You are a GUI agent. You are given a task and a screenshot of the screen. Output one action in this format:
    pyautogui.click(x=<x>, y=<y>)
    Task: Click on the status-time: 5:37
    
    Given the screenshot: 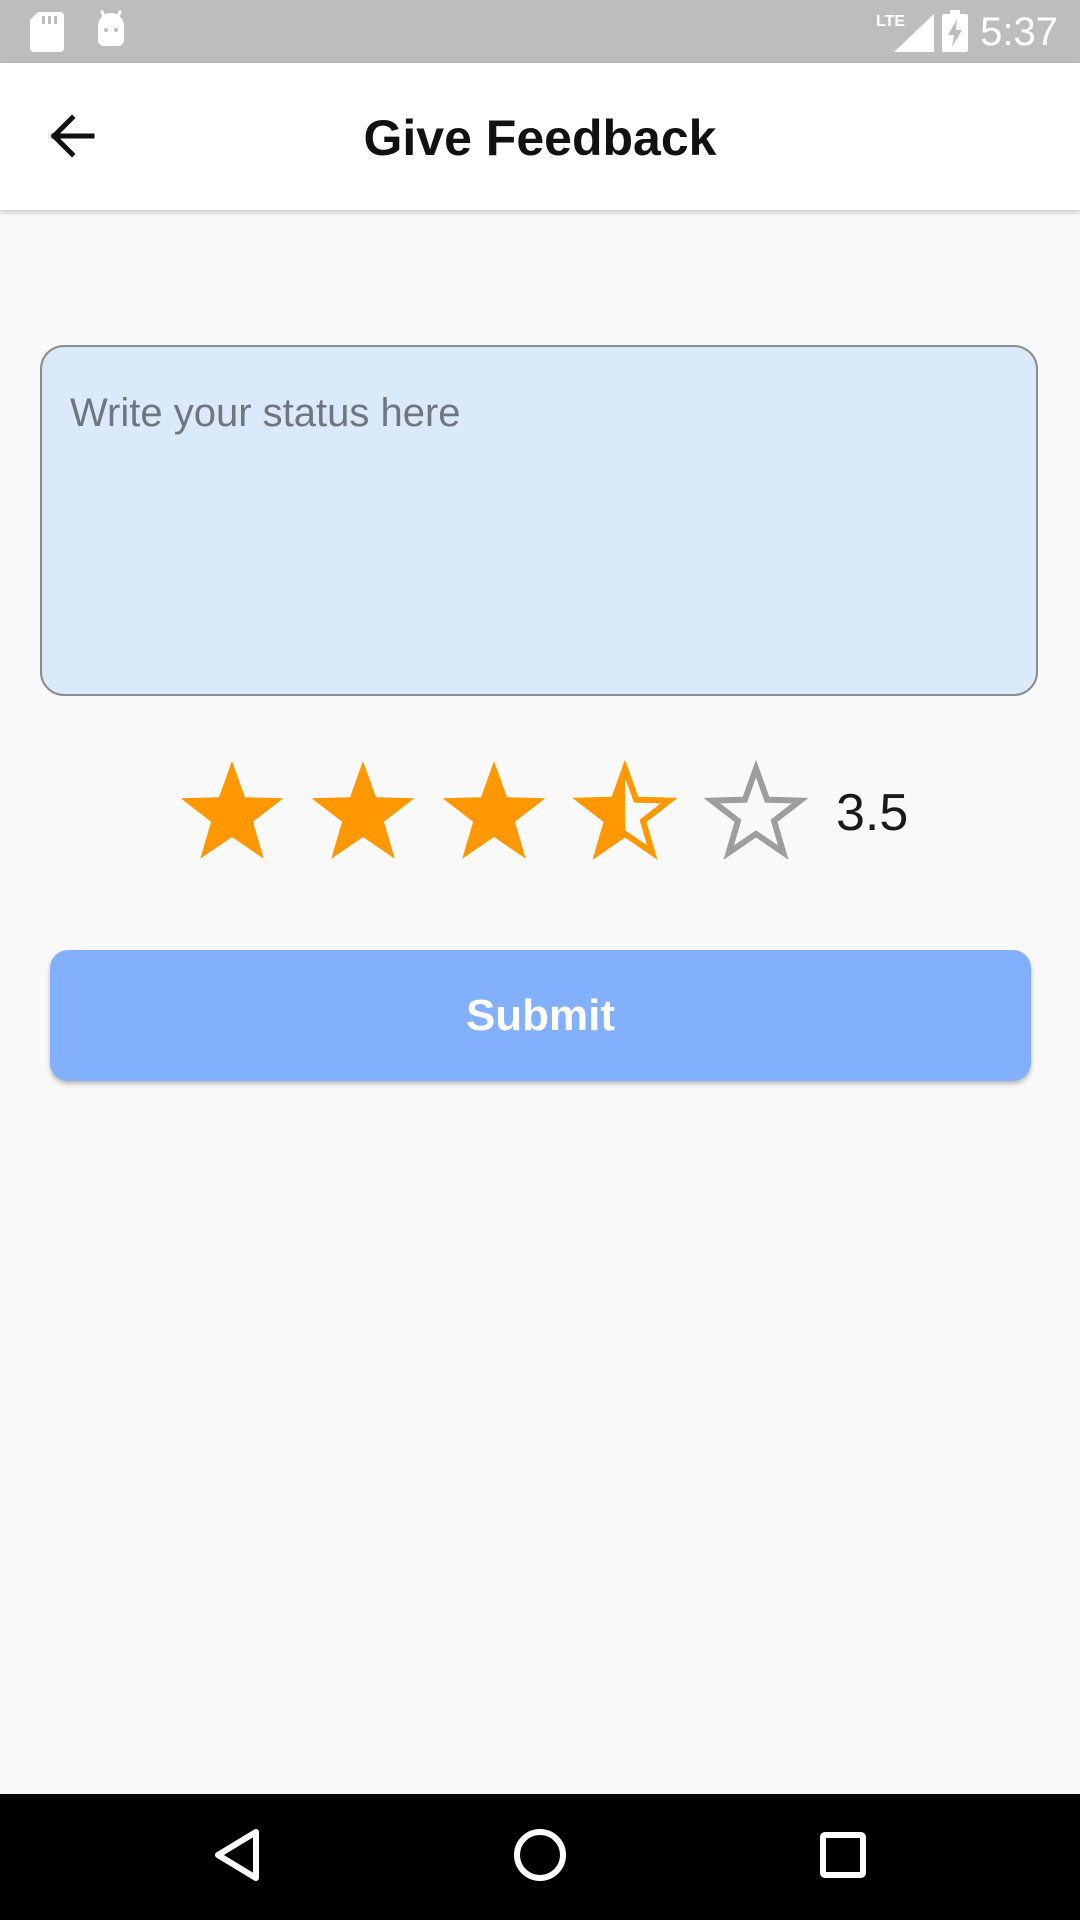 What is the action you would take?
    pyautogui.click(x=1019, y=32)
    